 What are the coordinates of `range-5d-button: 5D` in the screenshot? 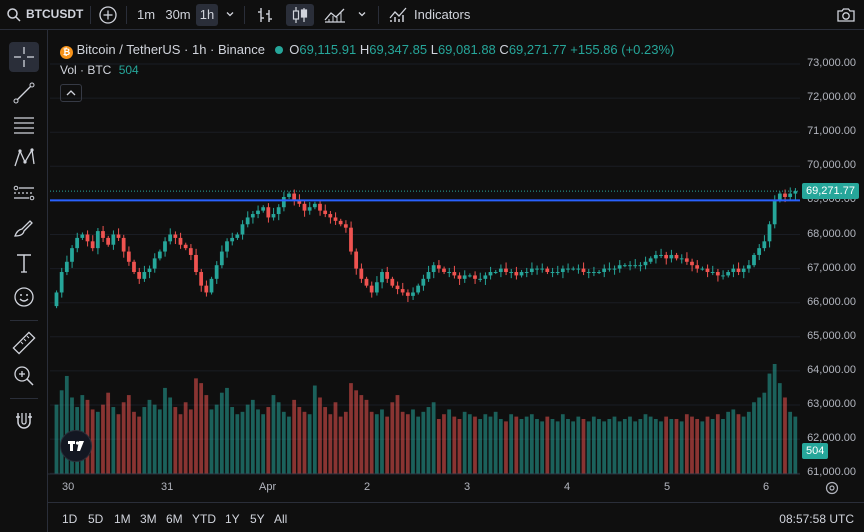 It's located at (95, 519).